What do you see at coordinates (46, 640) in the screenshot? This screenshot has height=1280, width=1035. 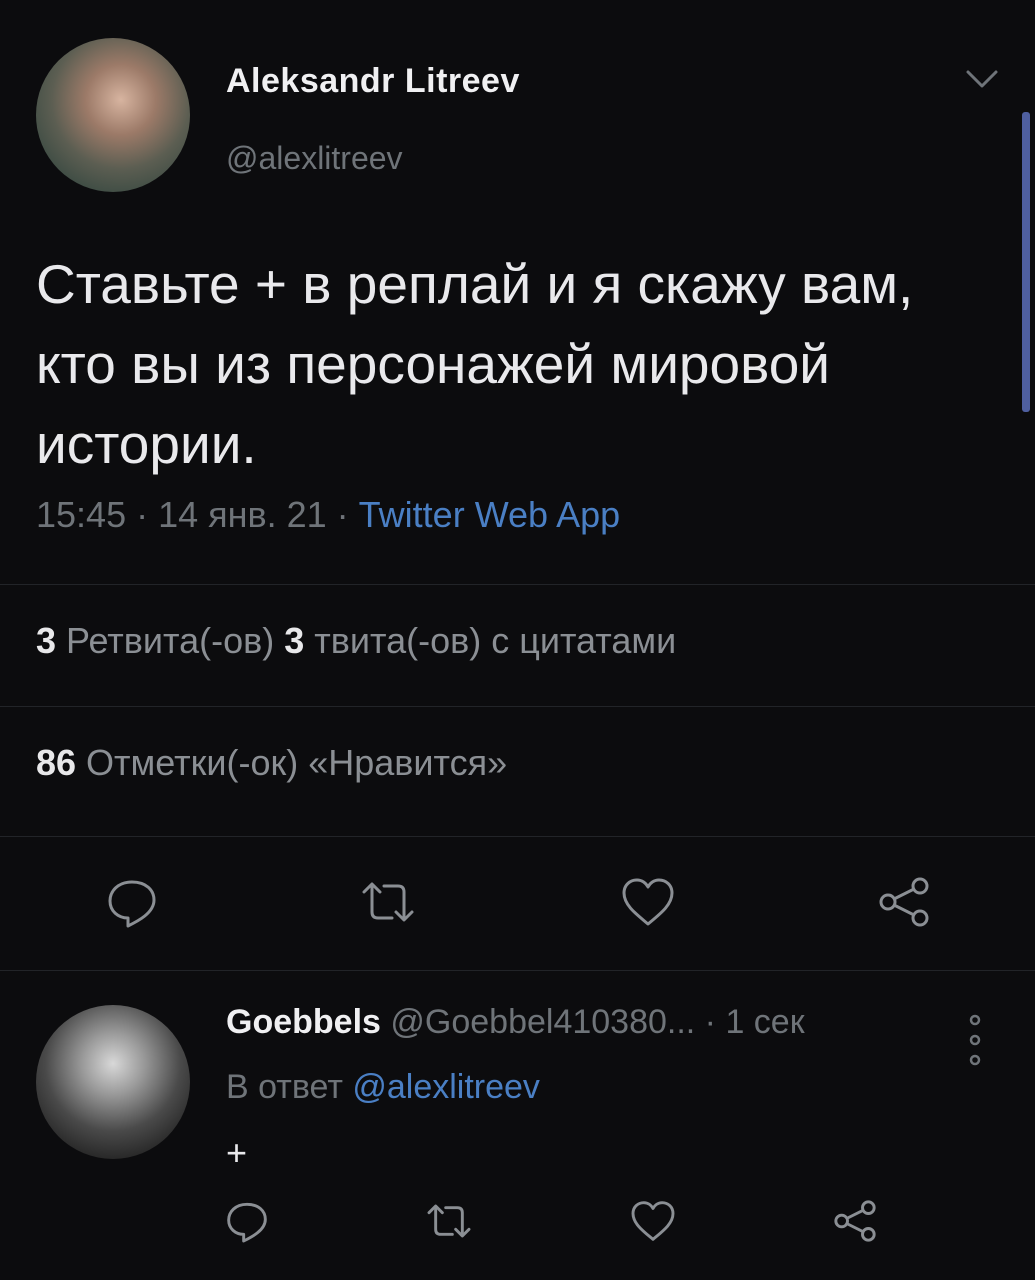 I see `retweets-count: 3` at bounding box center [46, 640].